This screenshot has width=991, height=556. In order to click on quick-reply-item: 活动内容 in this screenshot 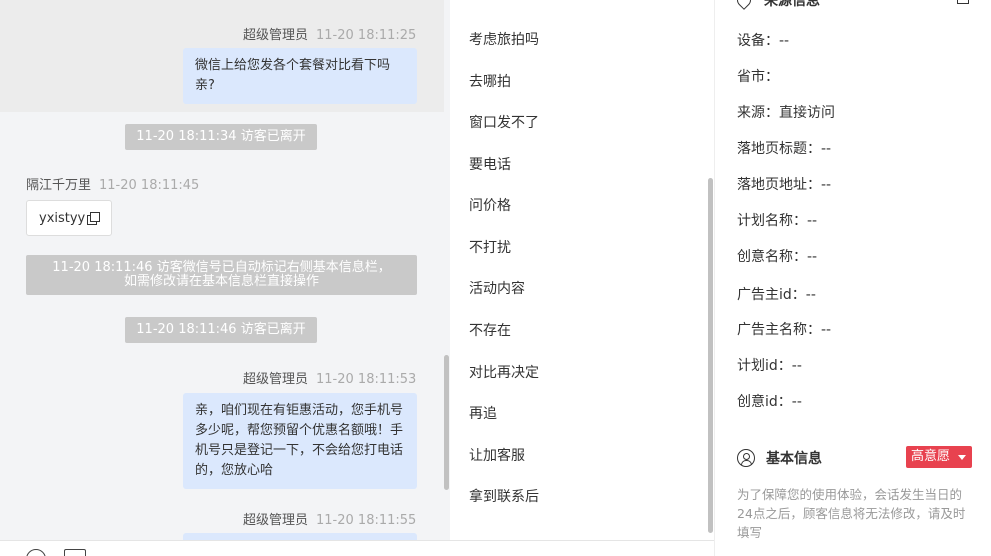, I will do `click(497, 288)`.